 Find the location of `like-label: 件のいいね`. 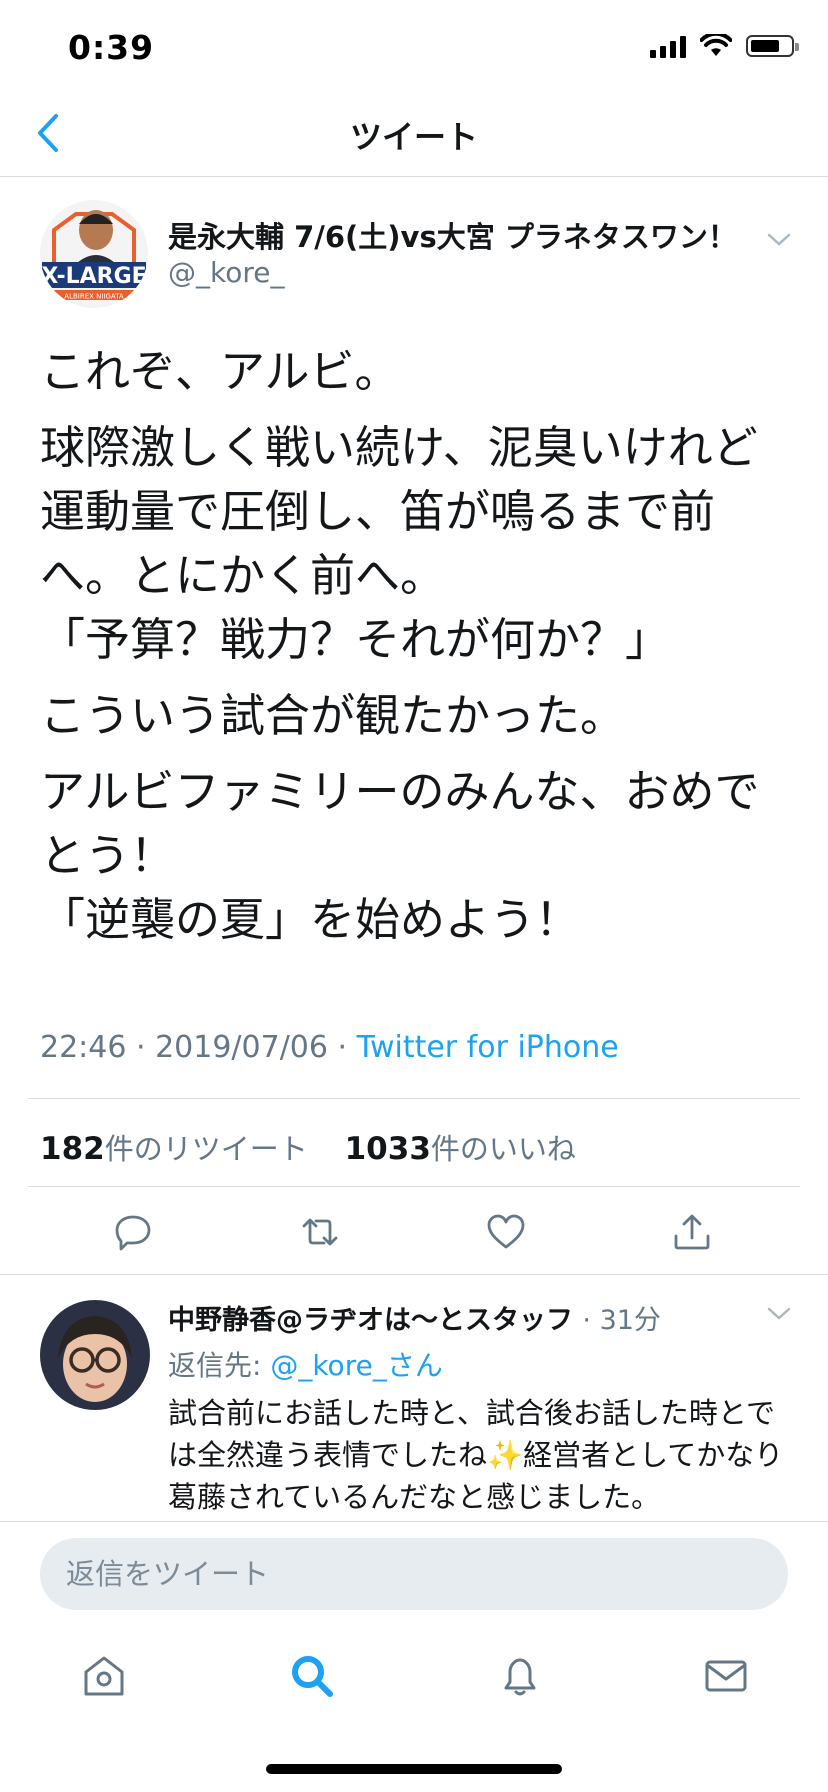

like-label: 件のいいね is located at coordinates (503, 1149).